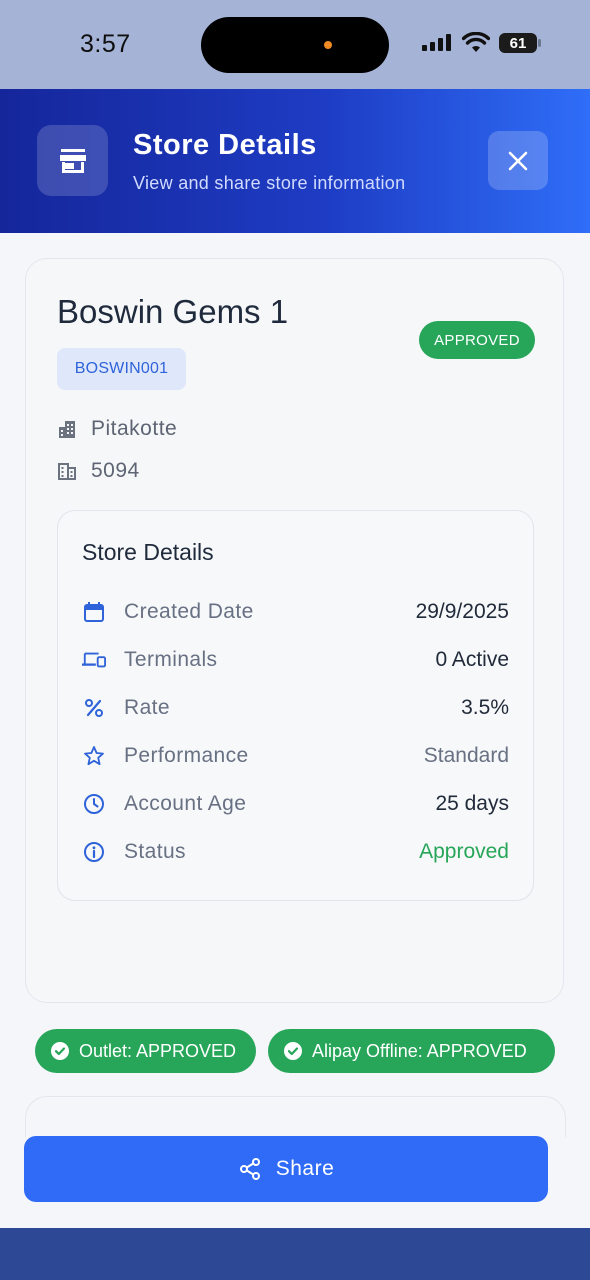 This screenshot has width=590, height=1280. What do you see at coordinates (94, 852) in the screenshot?
I see `info-icon` at bounding box center [94, 852].